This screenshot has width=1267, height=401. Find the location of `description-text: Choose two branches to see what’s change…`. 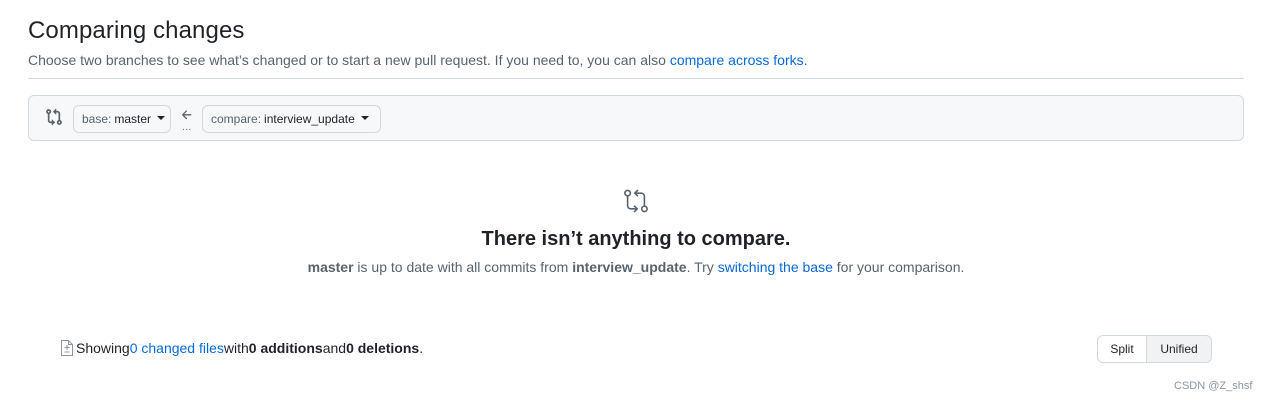

description-text: Choose two branches to see what’s change… is located at coordinates (349, 60).